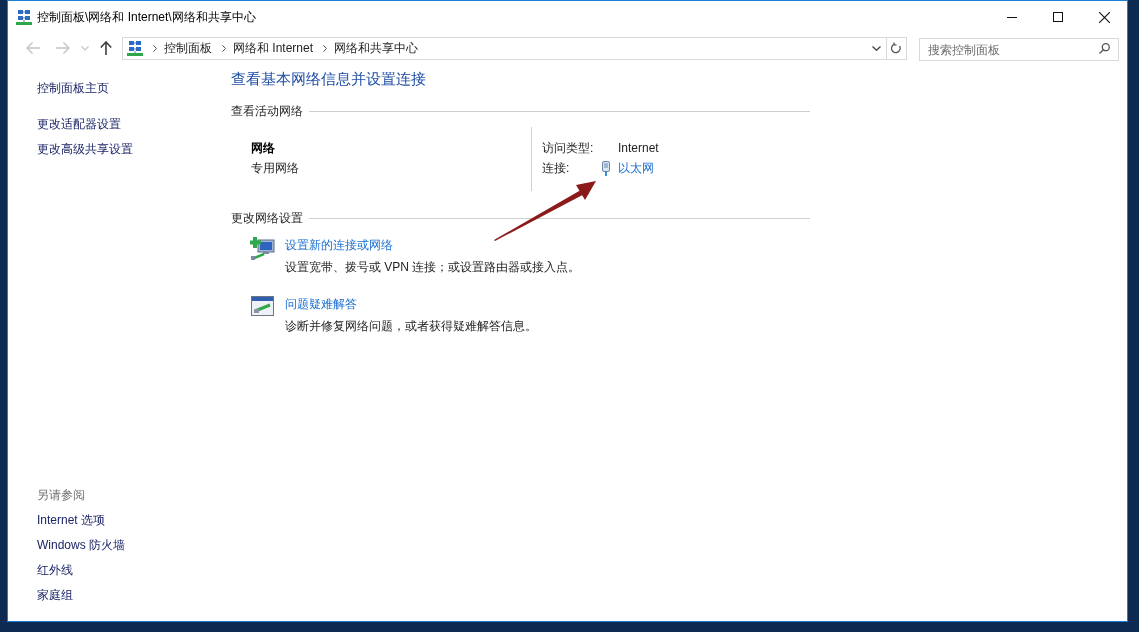  Describe the element at coordinates (275, 168) in the screenshot. I see `network-category: 专用网络` at that location.